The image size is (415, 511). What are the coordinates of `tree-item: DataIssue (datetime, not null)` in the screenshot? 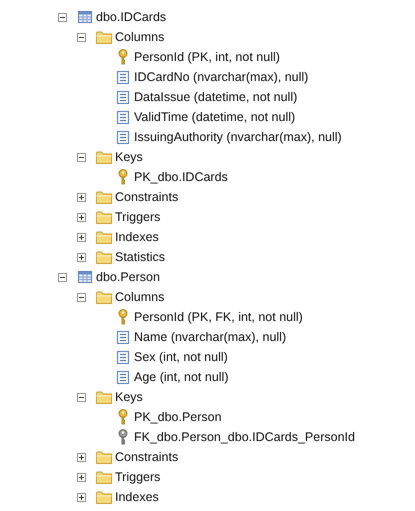 It's located at (216, 97).